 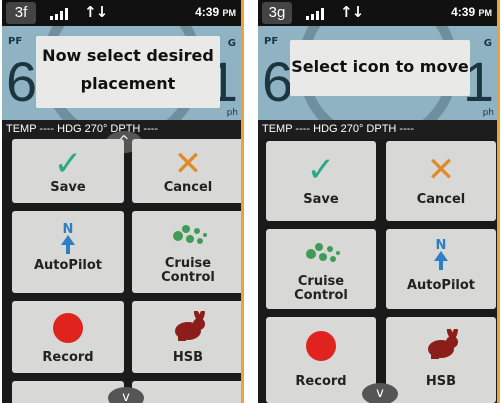 What do you see at coordinates (188, 392) in the screenshot?
I see `next-row-tile-right` at bounding box center [188, 392].